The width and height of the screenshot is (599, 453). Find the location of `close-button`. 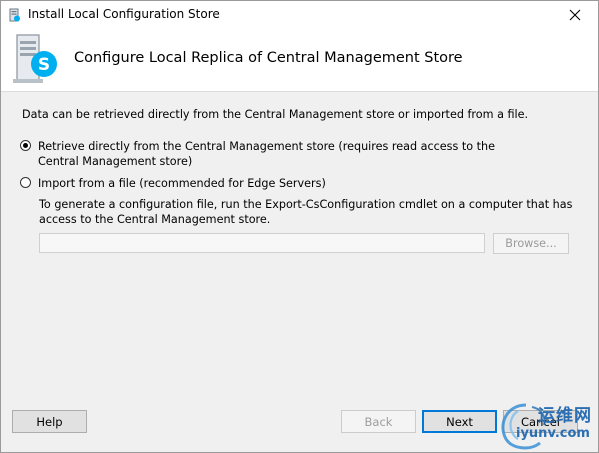

close-button is located at coordinates (575, 15).